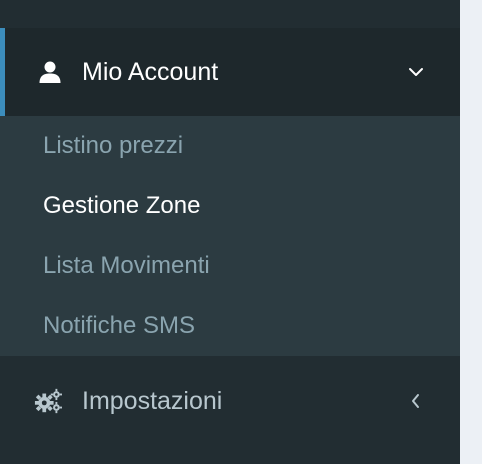 This screenshot has width=482, height=464. Describe the element at coordinates (230, 326) in the screenshot. I see `submenu-item-notifiche-sms: Notifiche SMS` at that location.